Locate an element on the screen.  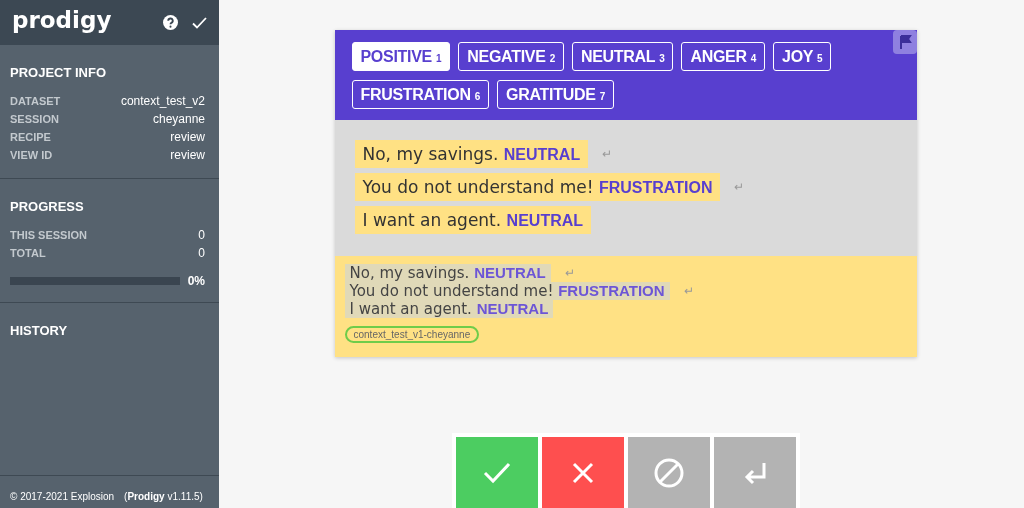
ignore-button is located at coordinates (668, 472).